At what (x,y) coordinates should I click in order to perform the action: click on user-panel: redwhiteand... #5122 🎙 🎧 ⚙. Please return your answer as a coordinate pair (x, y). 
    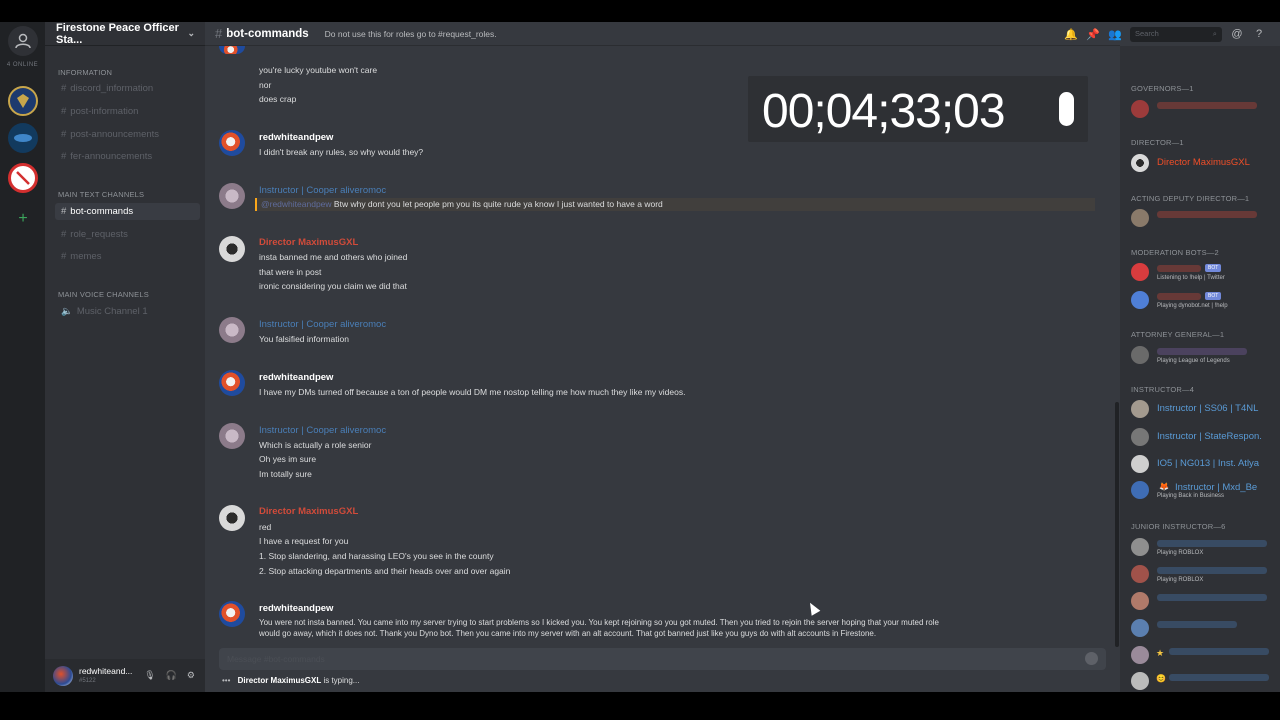
    Looking at the image, I should click on (125, 675).